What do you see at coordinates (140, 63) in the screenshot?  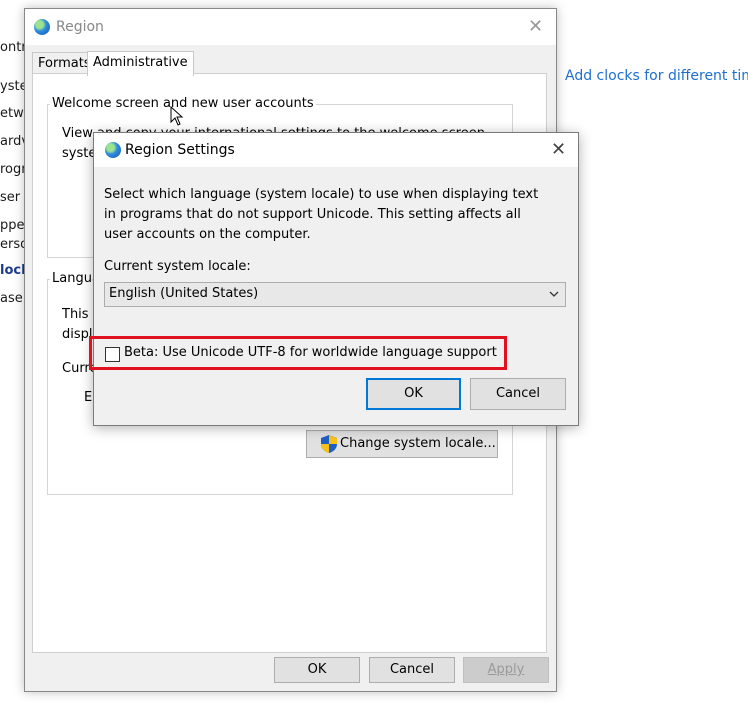 I see `tab-administrative: Administrative` at bounding box center [140, 63].